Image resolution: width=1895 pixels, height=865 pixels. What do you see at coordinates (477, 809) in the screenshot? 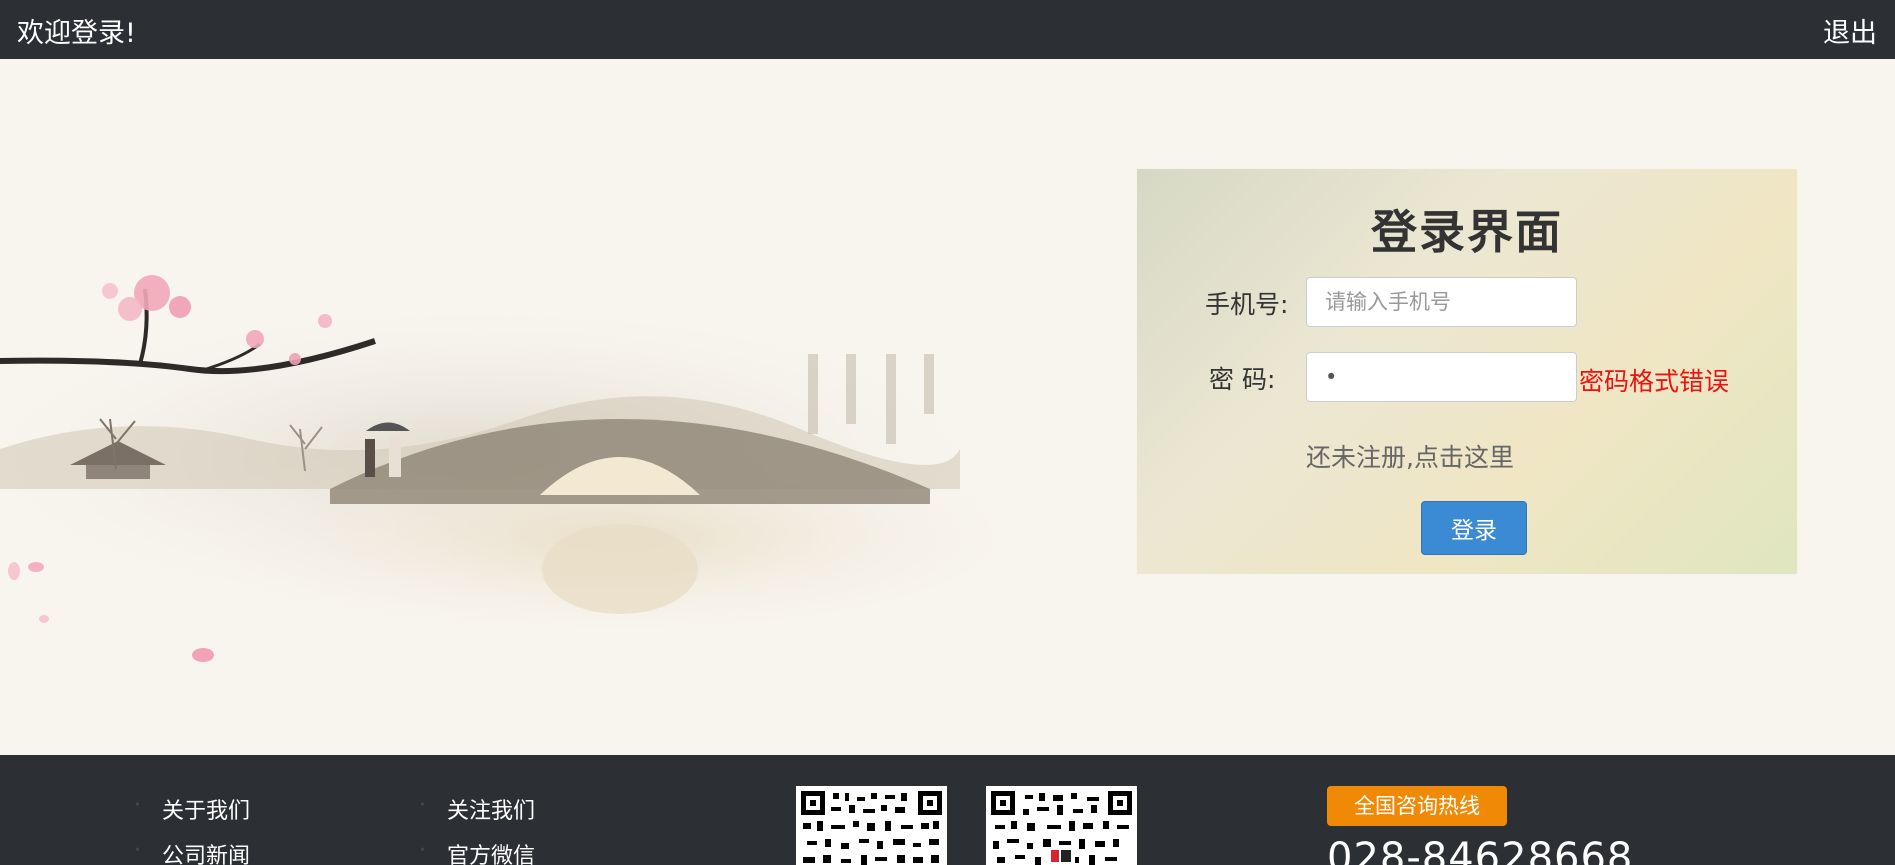
I see `footer-link-follow: 关注我们` at bounding box center [477, 809].